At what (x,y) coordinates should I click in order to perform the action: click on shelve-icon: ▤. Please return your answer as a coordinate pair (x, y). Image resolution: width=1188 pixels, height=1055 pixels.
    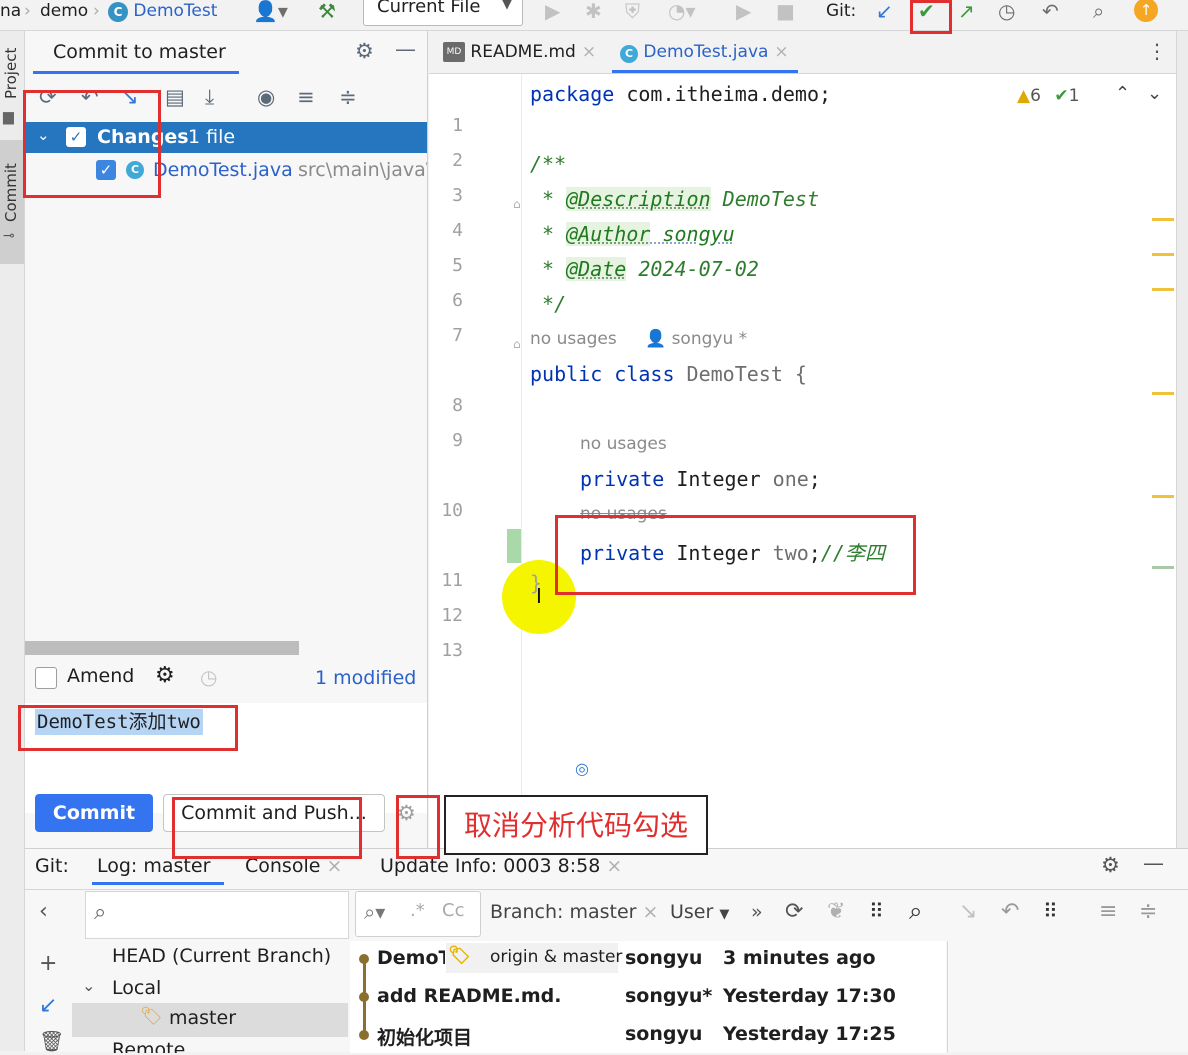
    Looking at the image, I should click on (175, 97).